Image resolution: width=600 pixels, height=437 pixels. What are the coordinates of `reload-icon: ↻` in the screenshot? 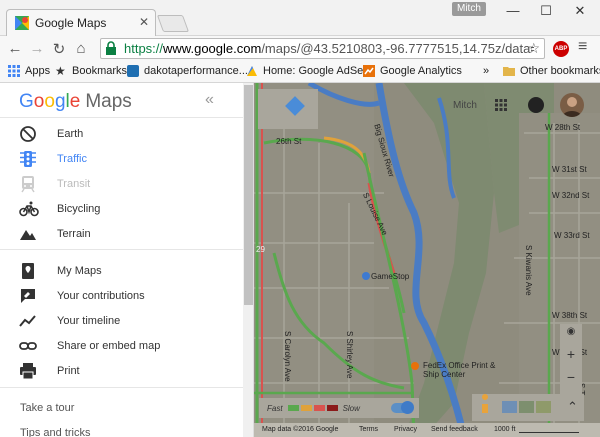 It's located at (59, 49).